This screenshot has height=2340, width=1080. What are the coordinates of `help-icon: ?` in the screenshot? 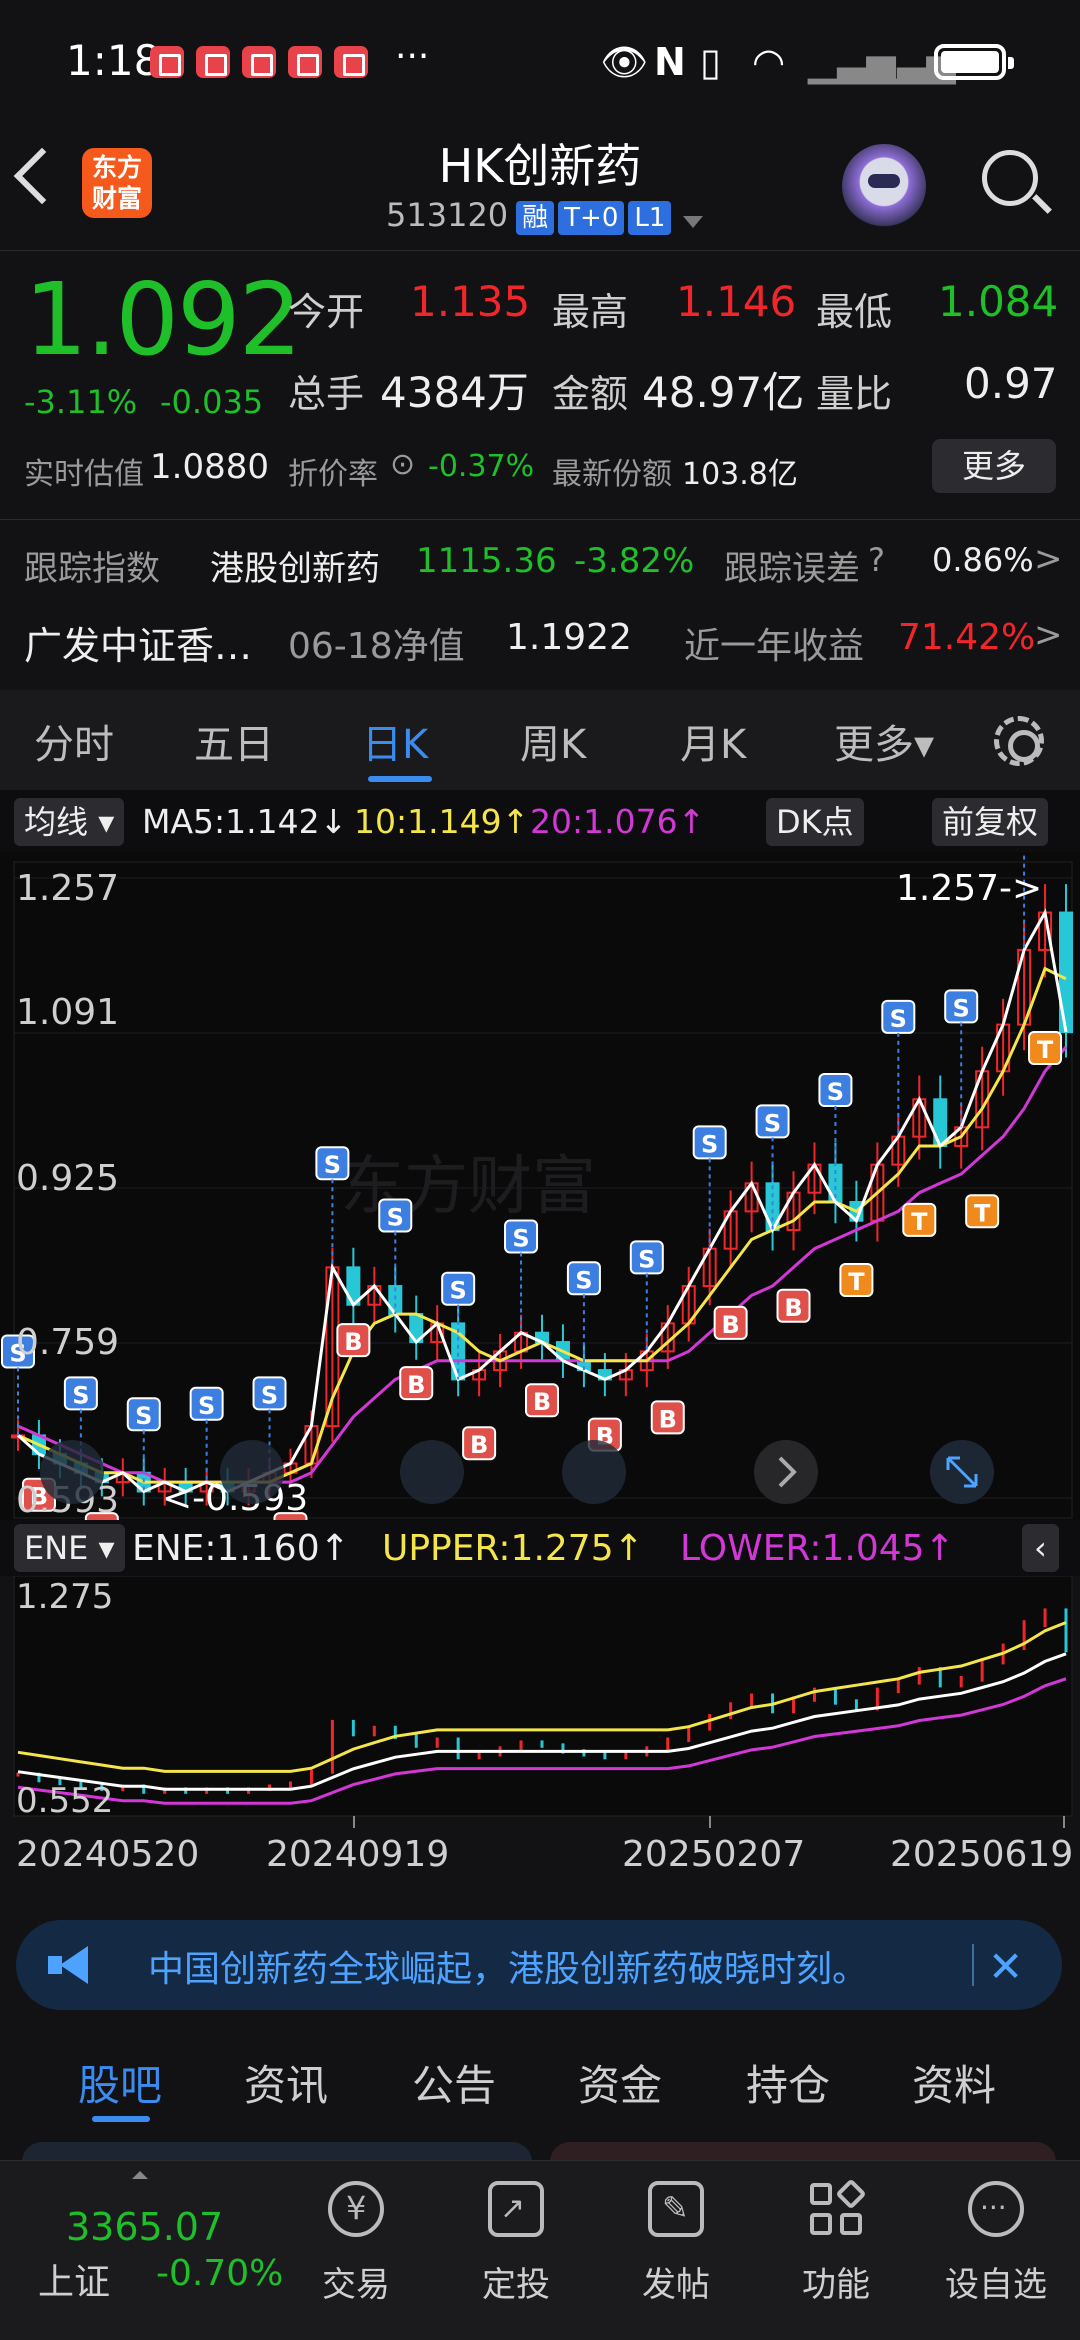 It's located at (876, 560).